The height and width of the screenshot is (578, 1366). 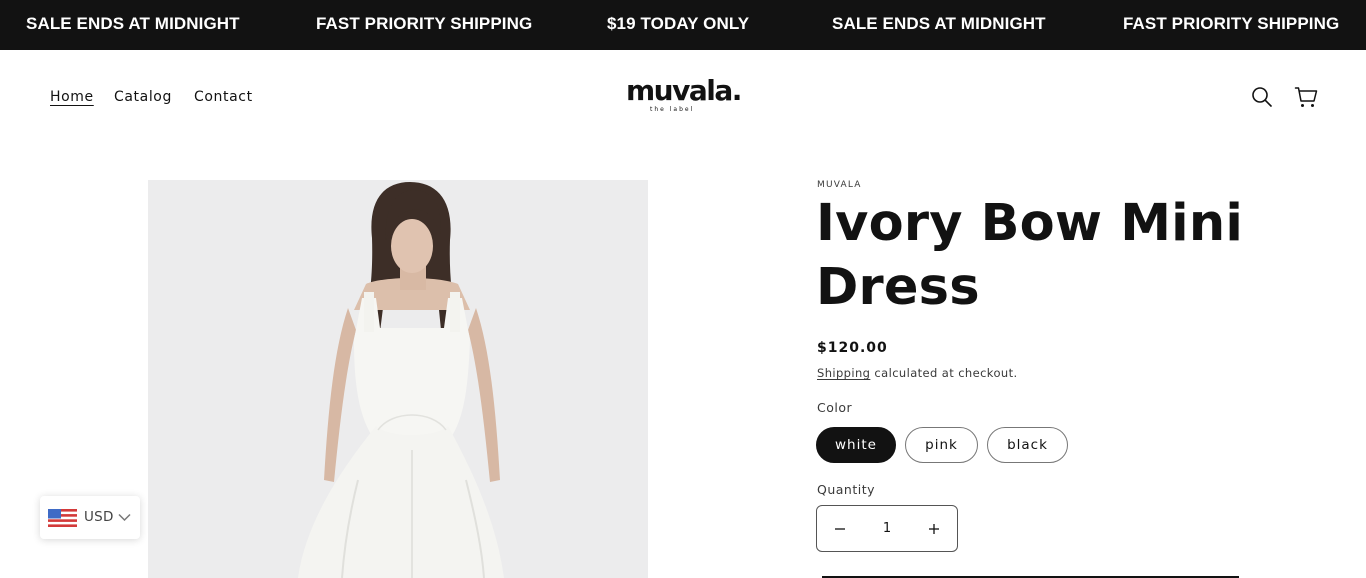 What do you see at coordinates (843, 373) in the screenshot?
I see `shipping-link: Shipping` at bounding box center [843, 373].